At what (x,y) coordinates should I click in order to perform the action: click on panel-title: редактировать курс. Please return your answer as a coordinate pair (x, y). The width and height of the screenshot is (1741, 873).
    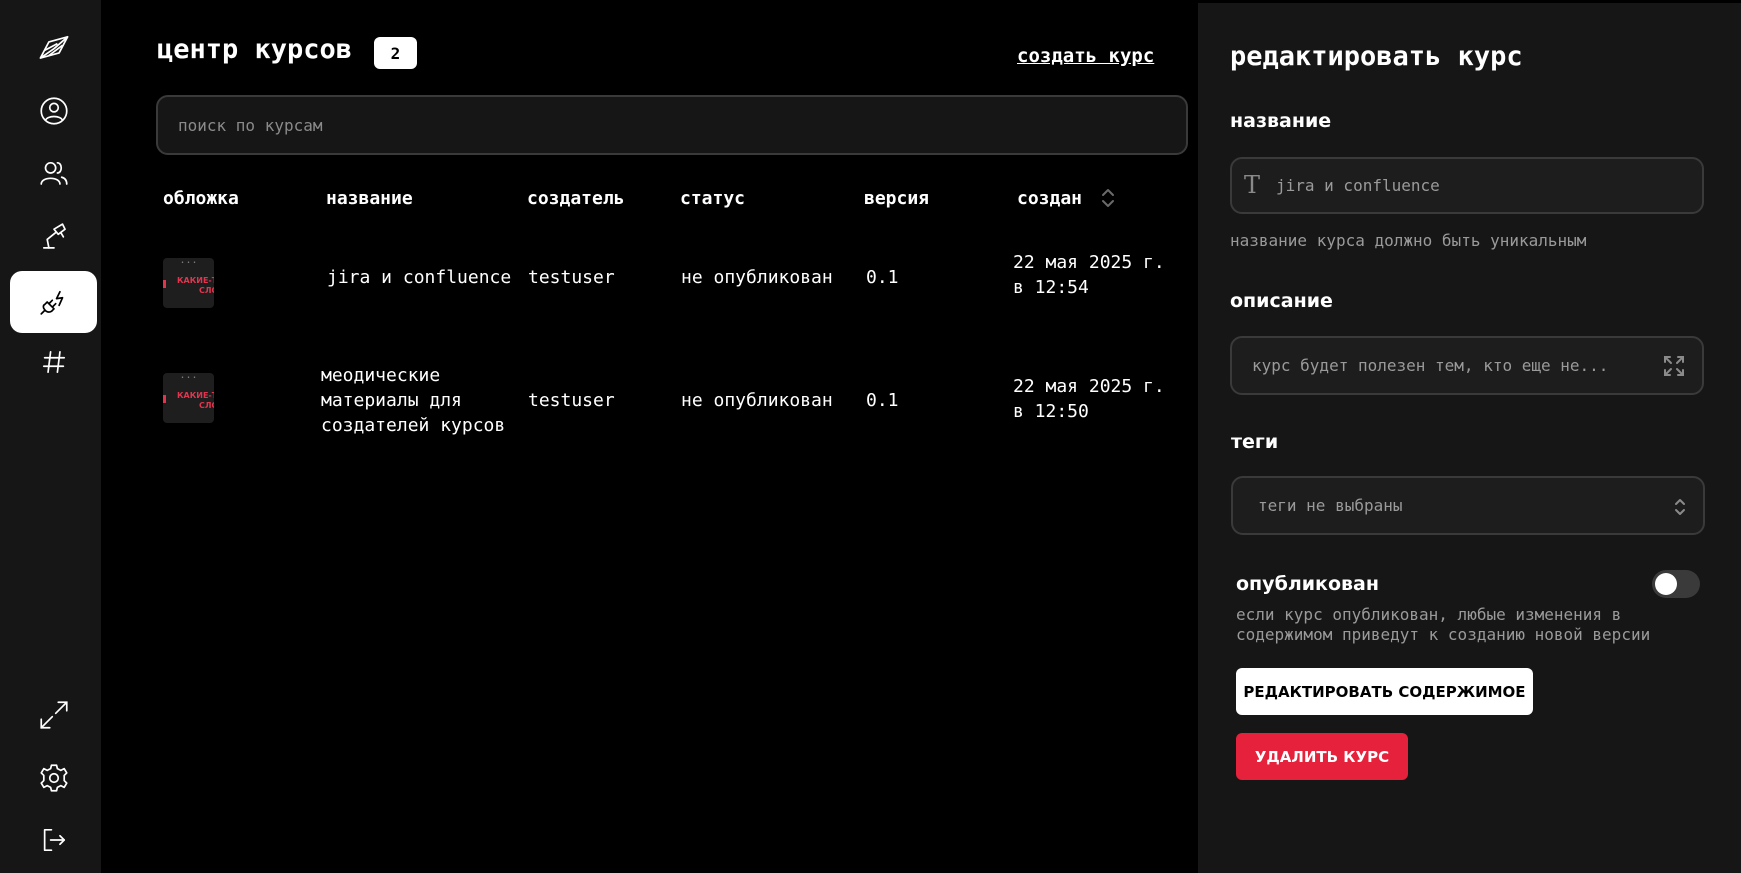
    Looking at the image, I should click on (1376, 56).